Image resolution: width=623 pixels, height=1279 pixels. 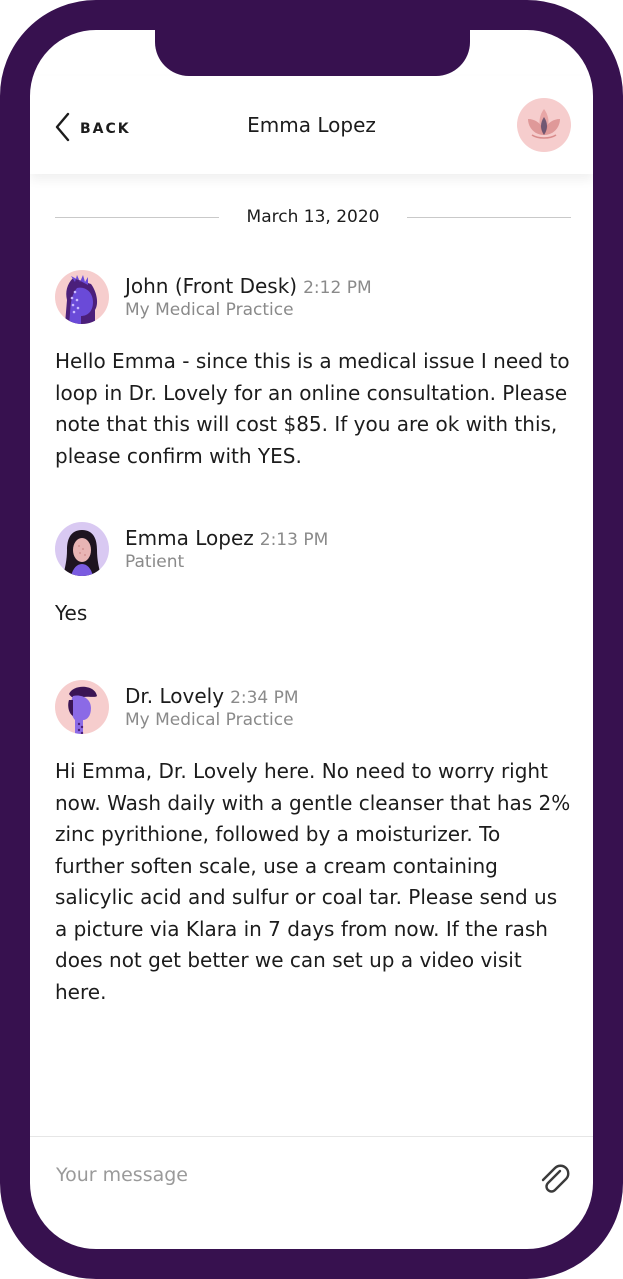 What do you see at coordinates (294, 540) in the screenshot?
I see `message-time: 2:13 PM` at bounding box center [294, 540].